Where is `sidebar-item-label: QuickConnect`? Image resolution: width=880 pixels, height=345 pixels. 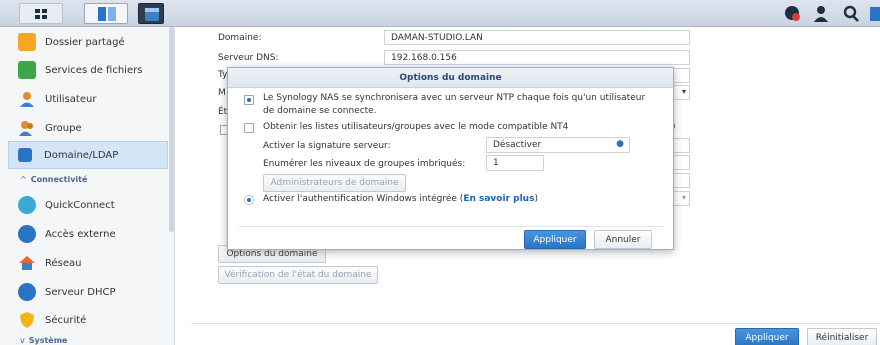 sidebar-item-label: QuickConnect is located at coordinates (80, 205).